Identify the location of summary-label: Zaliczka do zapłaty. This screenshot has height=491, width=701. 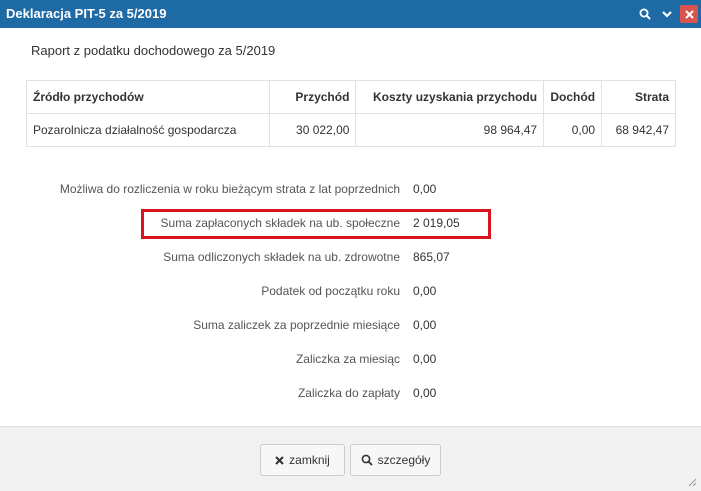
(348, 393).